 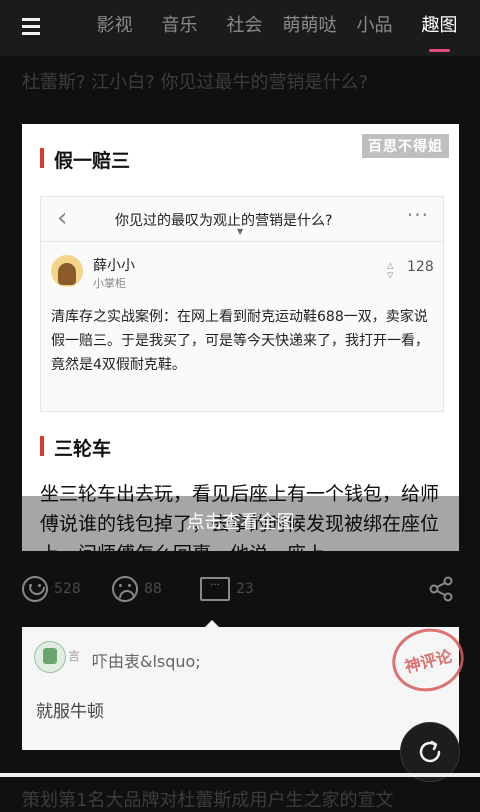 I want to click on hot-comment: 言 吓由衷&lsquo; 就服牛顿 神评论, so click(x=246, y=685).